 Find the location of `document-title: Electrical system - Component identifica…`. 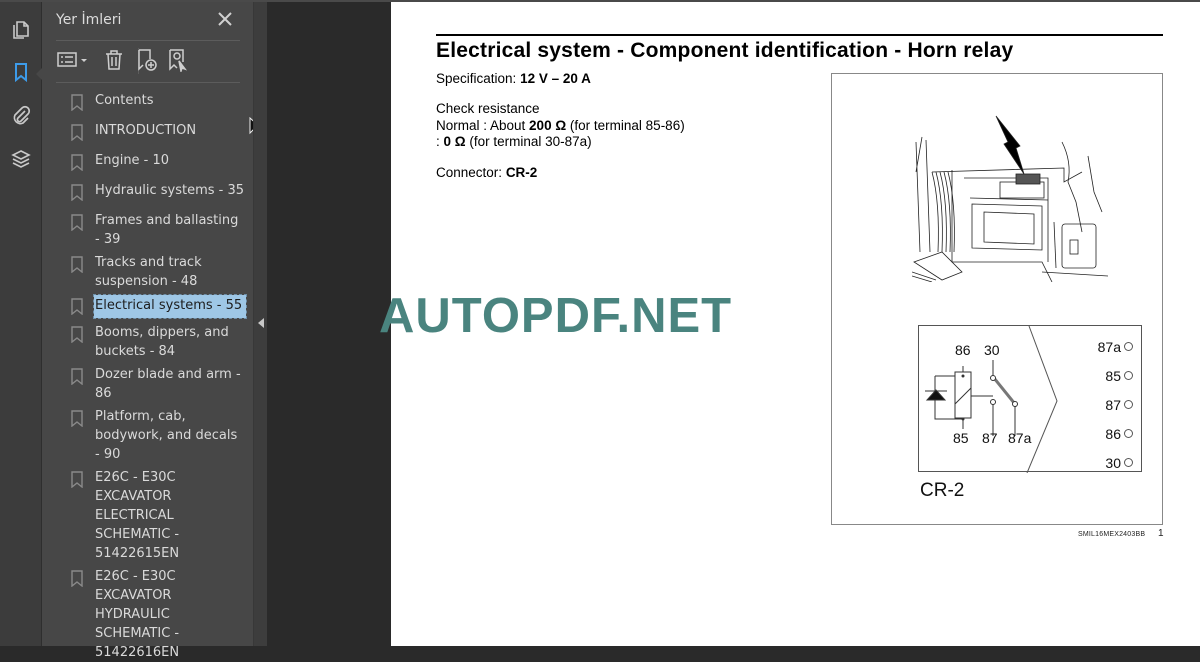

document-title: Electrical system - Component identifica… is located at coordinates (725, 50).